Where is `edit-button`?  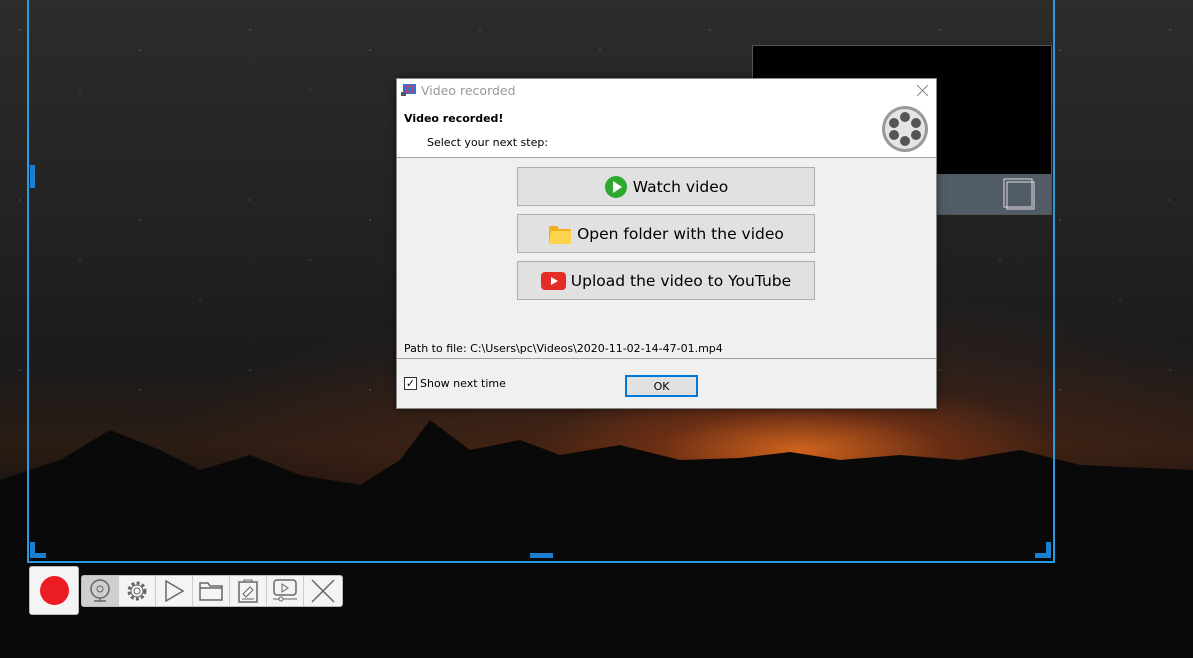
edit-button is located at coordinates (248, 591).